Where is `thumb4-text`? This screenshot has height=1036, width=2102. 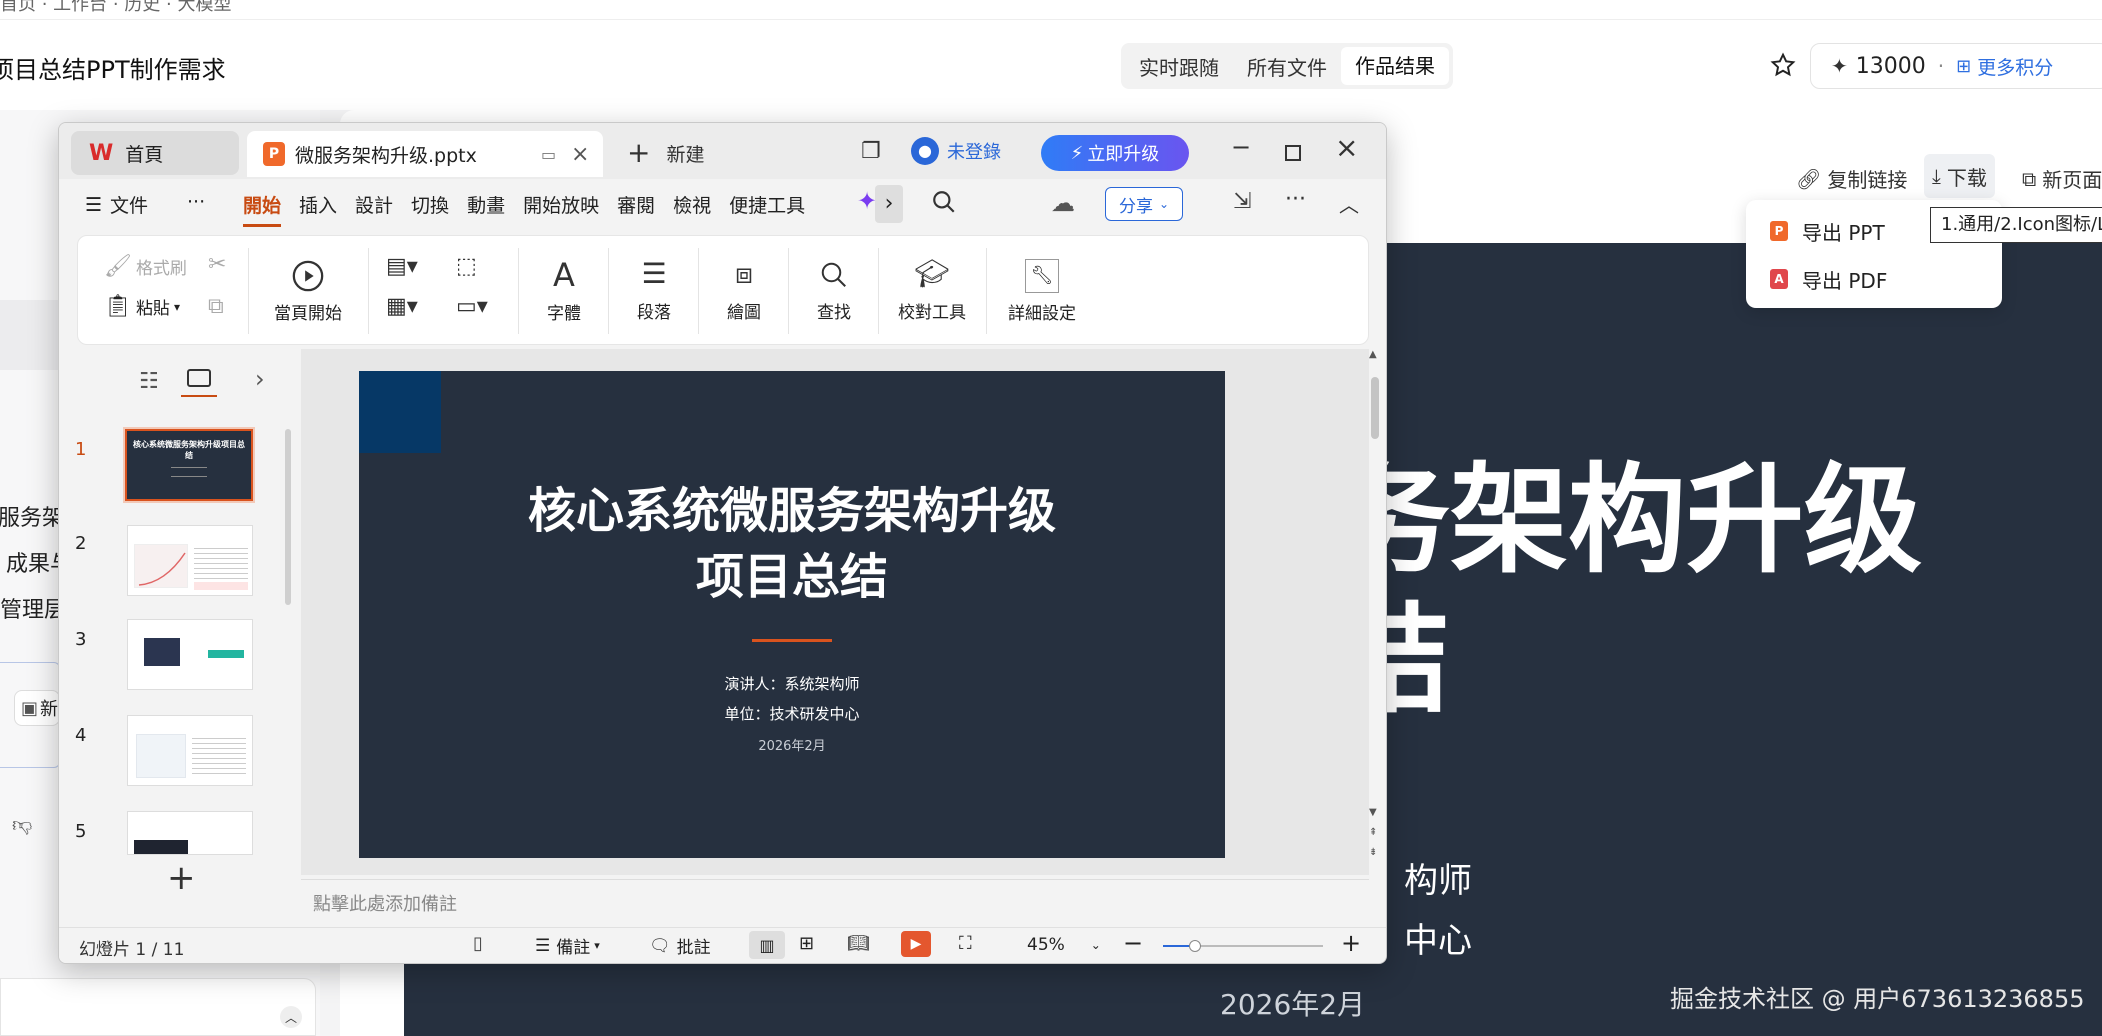
thumb4-text is located at coordinates (219, 754).